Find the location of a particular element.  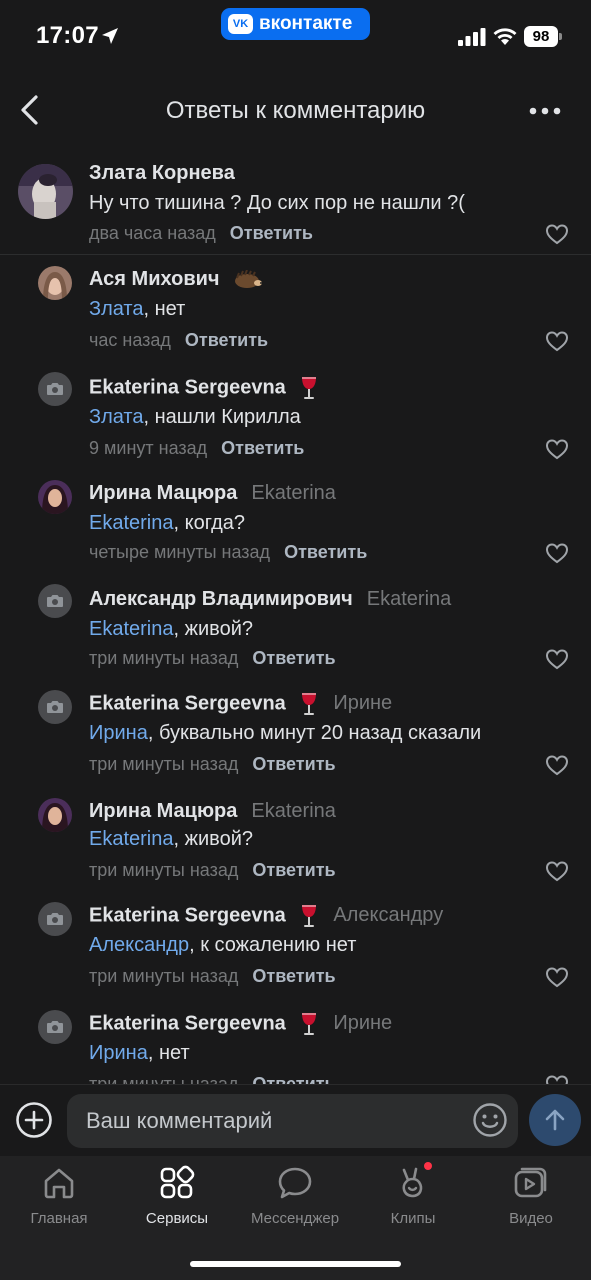

tab-clips: Клипы is located at coordinates (413, 1198).